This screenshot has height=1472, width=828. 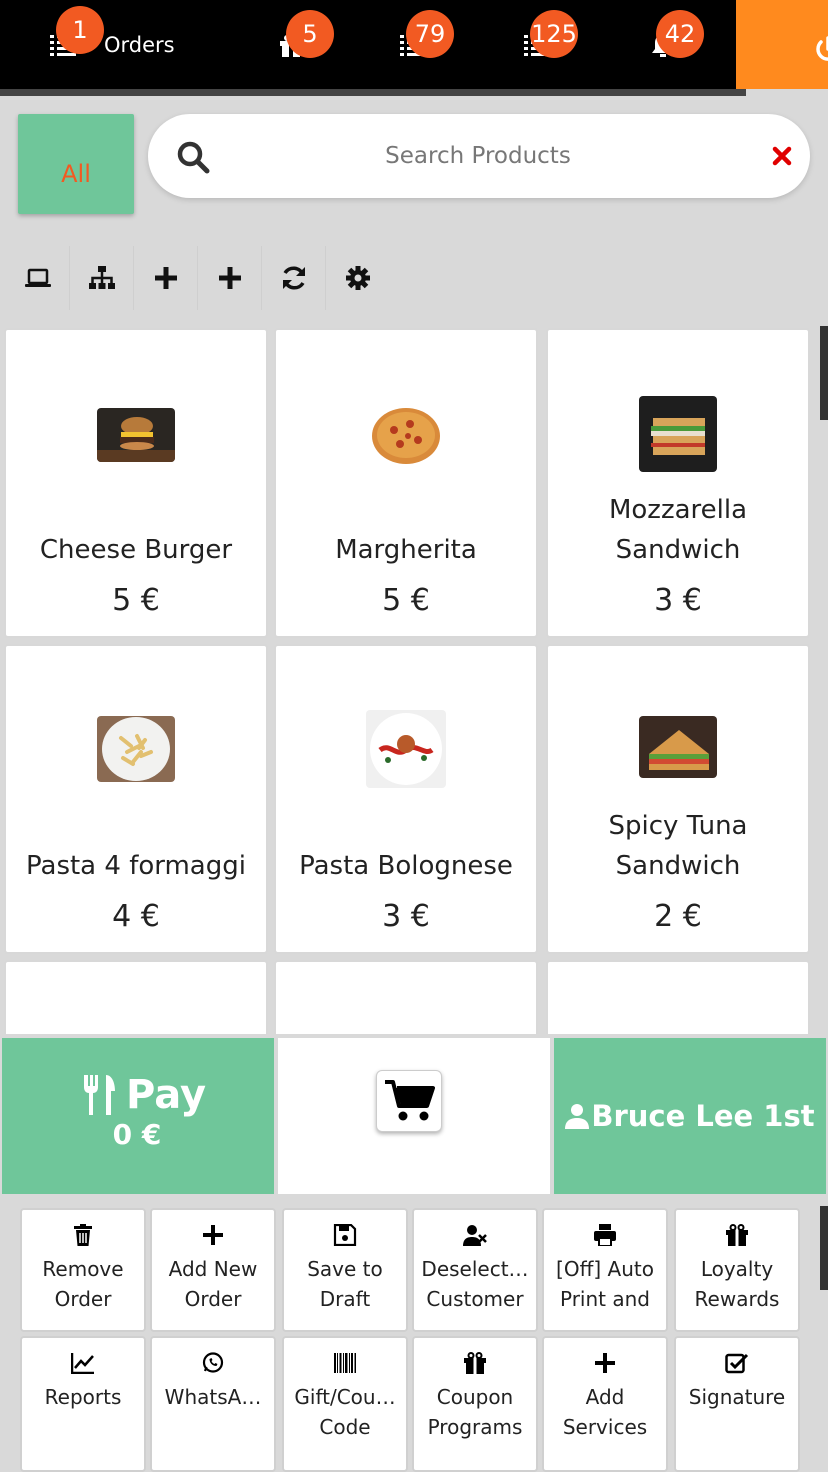 I want to click on customer-button: Bruce Lee 1st, so click(x=690, y=1116).